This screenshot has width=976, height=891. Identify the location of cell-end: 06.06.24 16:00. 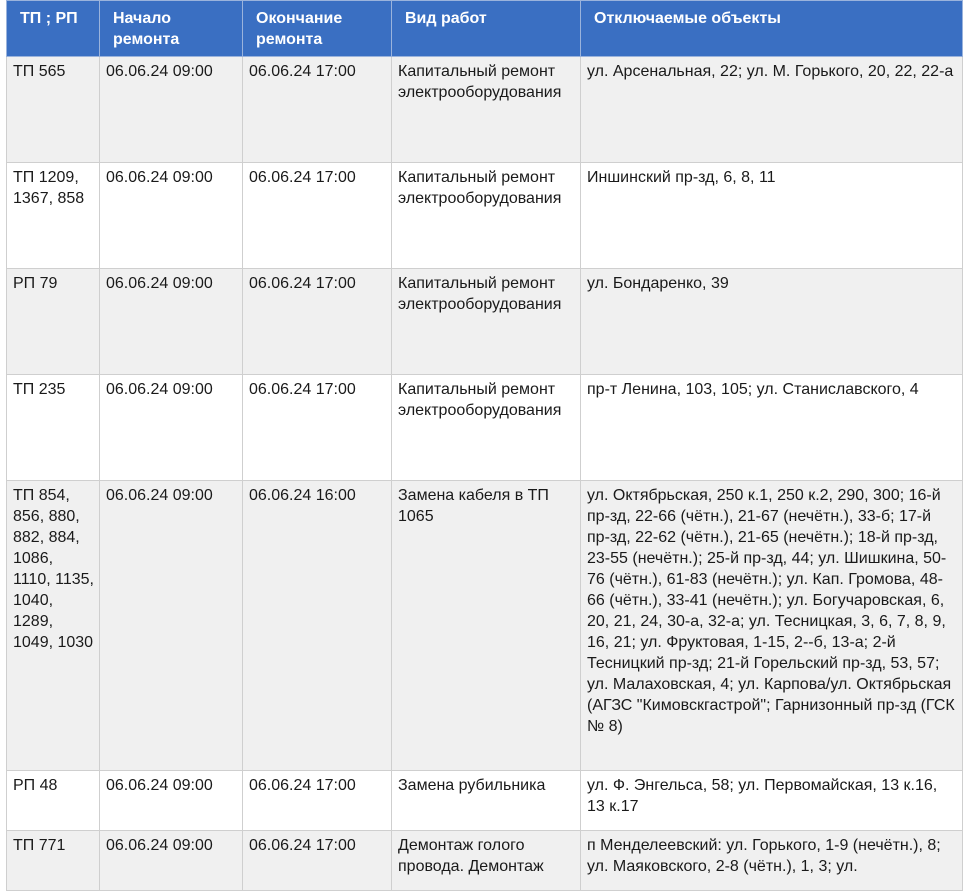
(317, 625).